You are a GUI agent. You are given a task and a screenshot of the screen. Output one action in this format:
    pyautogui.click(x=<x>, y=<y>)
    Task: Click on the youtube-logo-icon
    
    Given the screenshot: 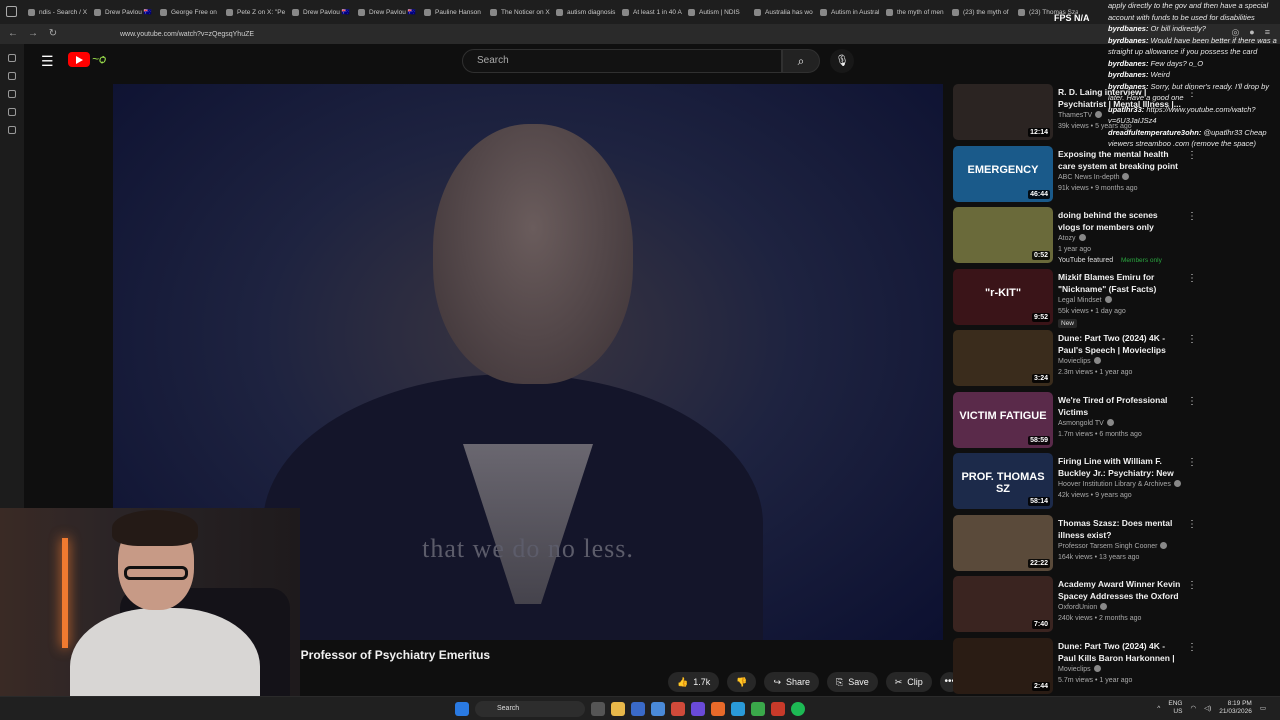 What is the action you would take?
    pyautogui.click(x=79, y=59)
    